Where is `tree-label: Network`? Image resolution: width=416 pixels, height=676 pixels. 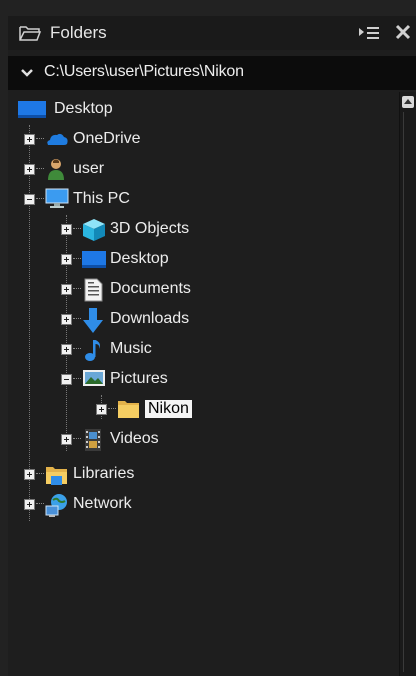 tree-label: Network is located at coordinates (102, 503).